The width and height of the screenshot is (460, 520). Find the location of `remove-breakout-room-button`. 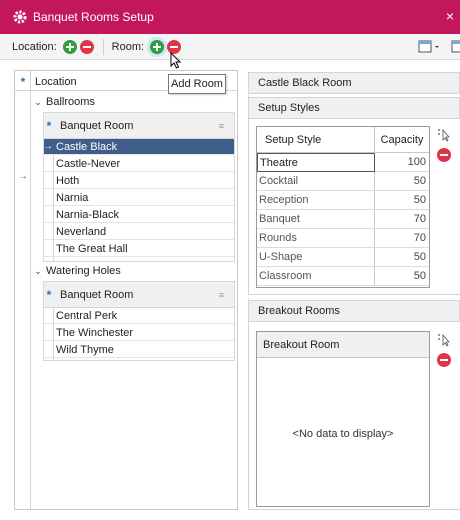

remove-breakout-room-button is located at coordinates (444, 360).